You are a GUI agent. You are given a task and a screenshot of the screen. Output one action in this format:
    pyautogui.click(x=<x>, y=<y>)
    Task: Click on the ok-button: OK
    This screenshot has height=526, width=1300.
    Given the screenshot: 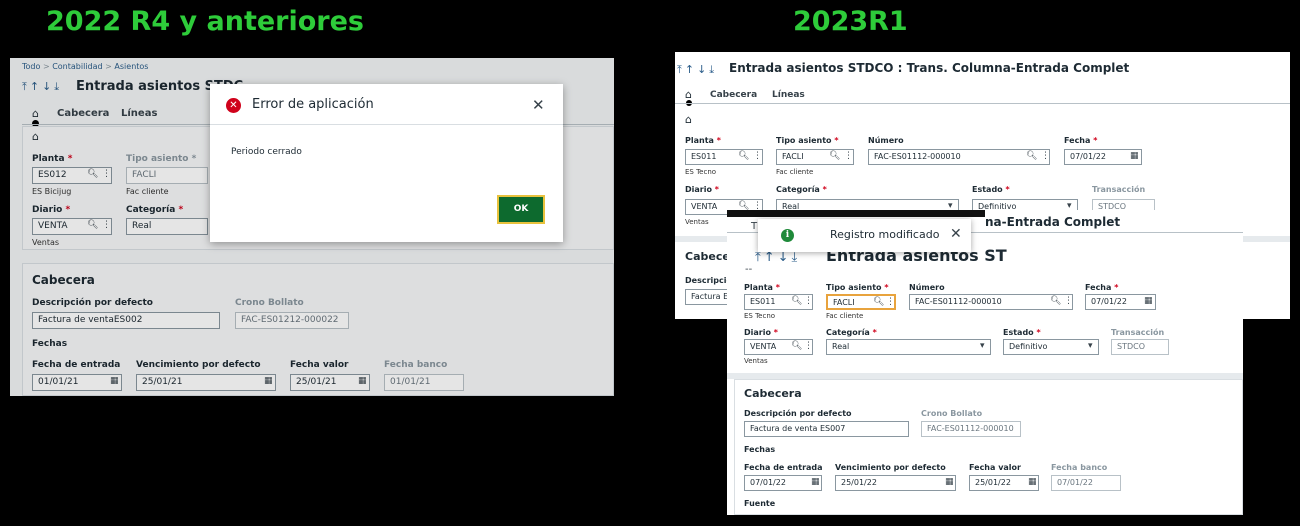 What is the action you would take?
    pyautogui.click(x=521, y=209)
    